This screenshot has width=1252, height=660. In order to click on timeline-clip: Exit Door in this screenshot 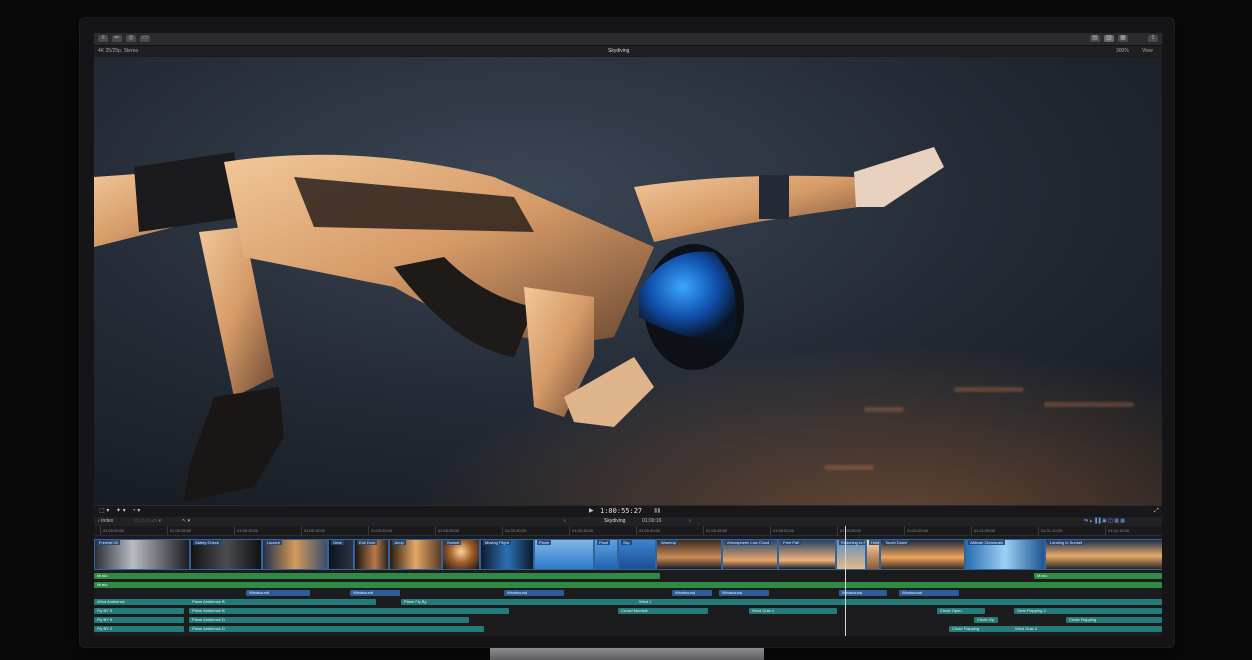, I will do `click(371, 554)`.